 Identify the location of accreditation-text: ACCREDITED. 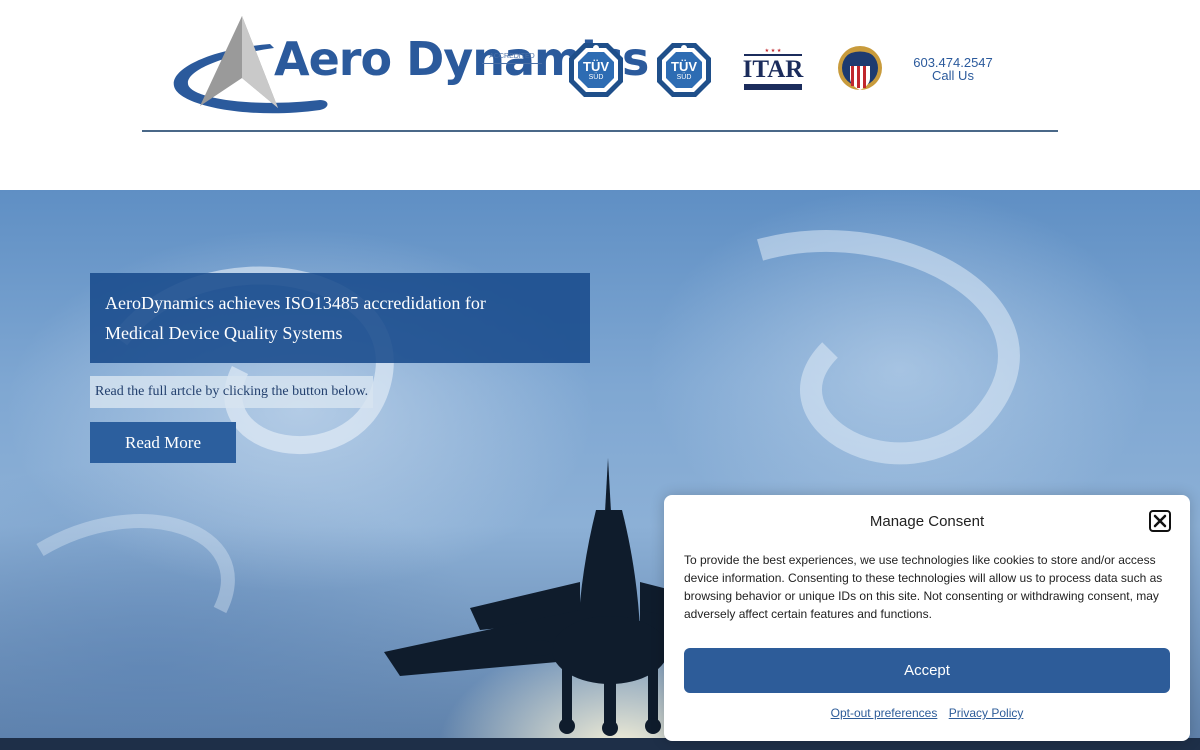
(512, 56).